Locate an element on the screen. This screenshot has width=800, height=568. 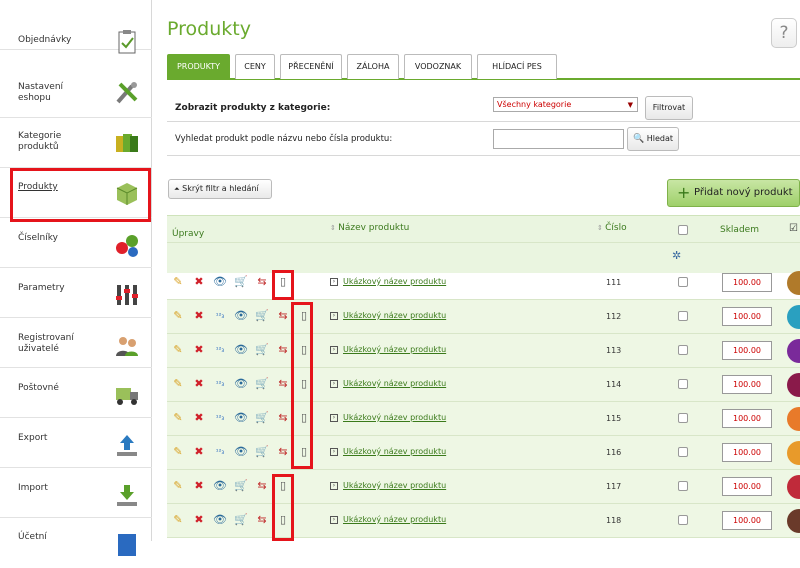
tab-watermark: VODOZNAK is located at coordinates (438, 66).